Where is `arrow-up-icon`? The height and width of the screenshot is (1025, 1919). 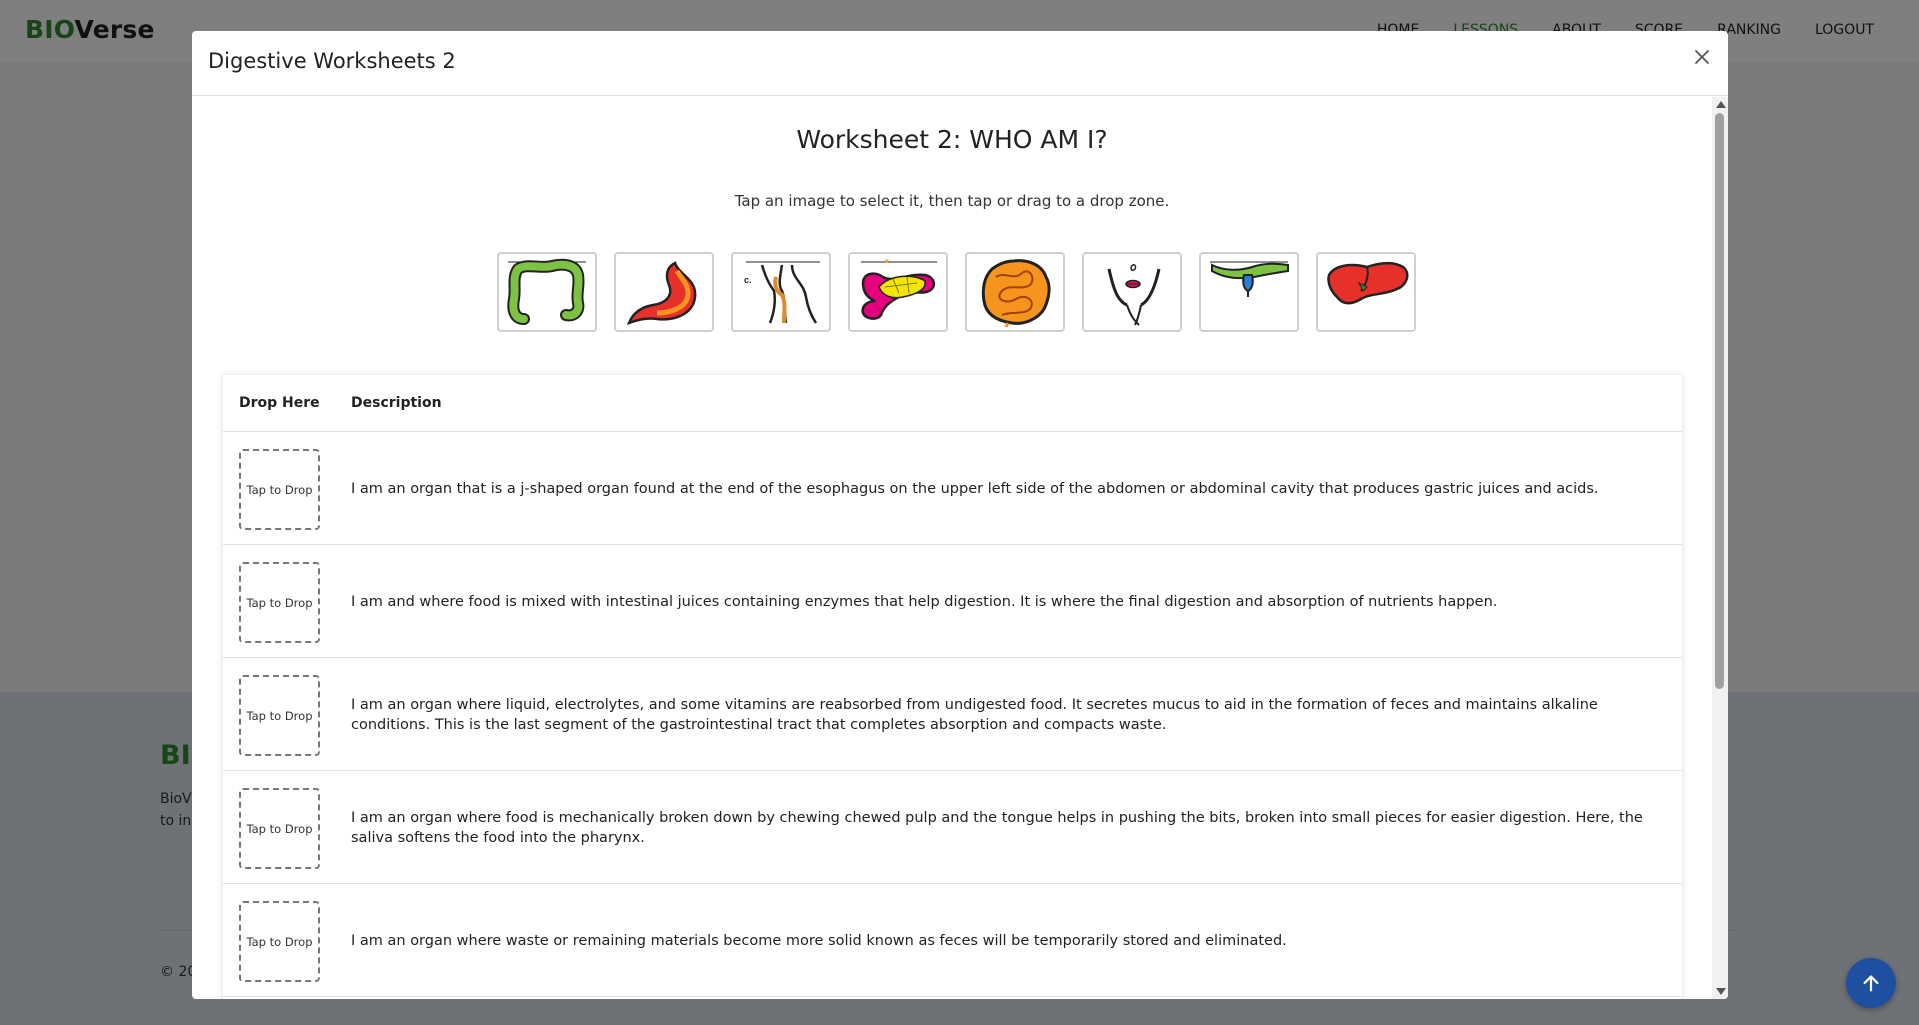
arrow-up-icon is located at coordinates (1871, 983).